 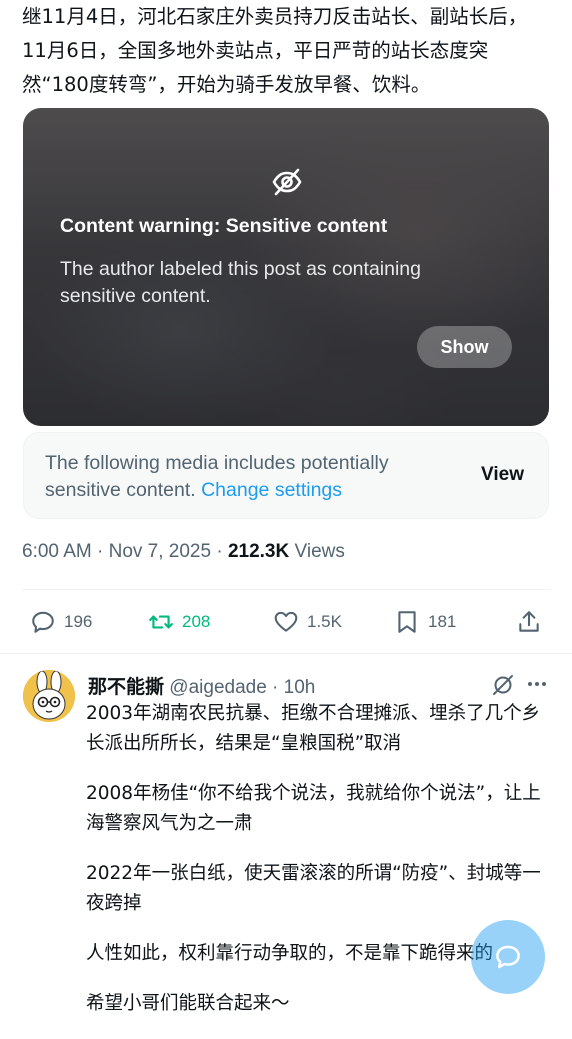 I want to click on retweet-icon, so click(x=161, y=622).